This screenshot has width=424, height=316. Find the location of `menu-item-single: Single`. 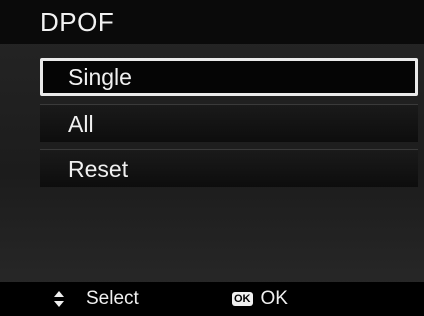

menu-item-single: Single is located at coordinates (229, 77).